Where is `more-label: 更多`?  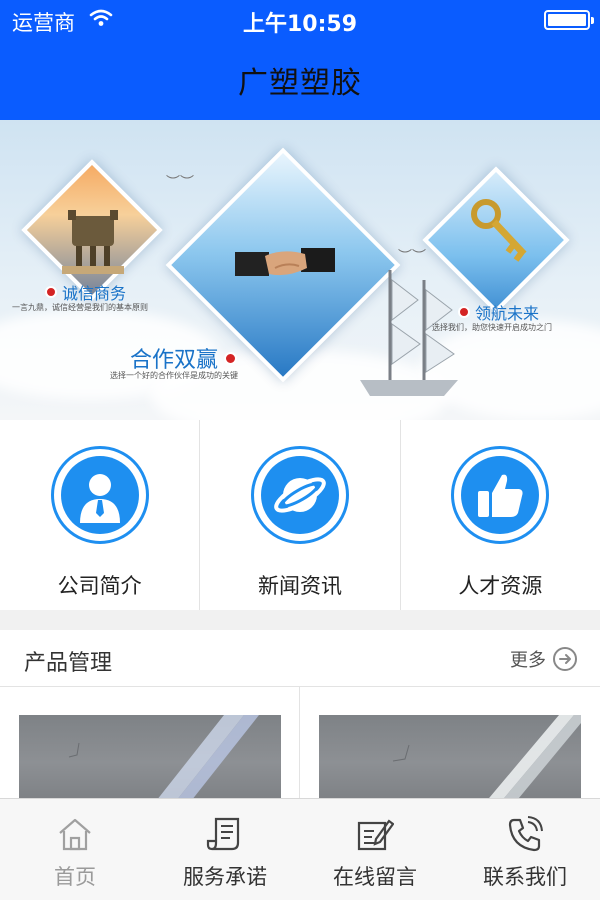
more-label: 更多 is located at coordinates (528, 660).